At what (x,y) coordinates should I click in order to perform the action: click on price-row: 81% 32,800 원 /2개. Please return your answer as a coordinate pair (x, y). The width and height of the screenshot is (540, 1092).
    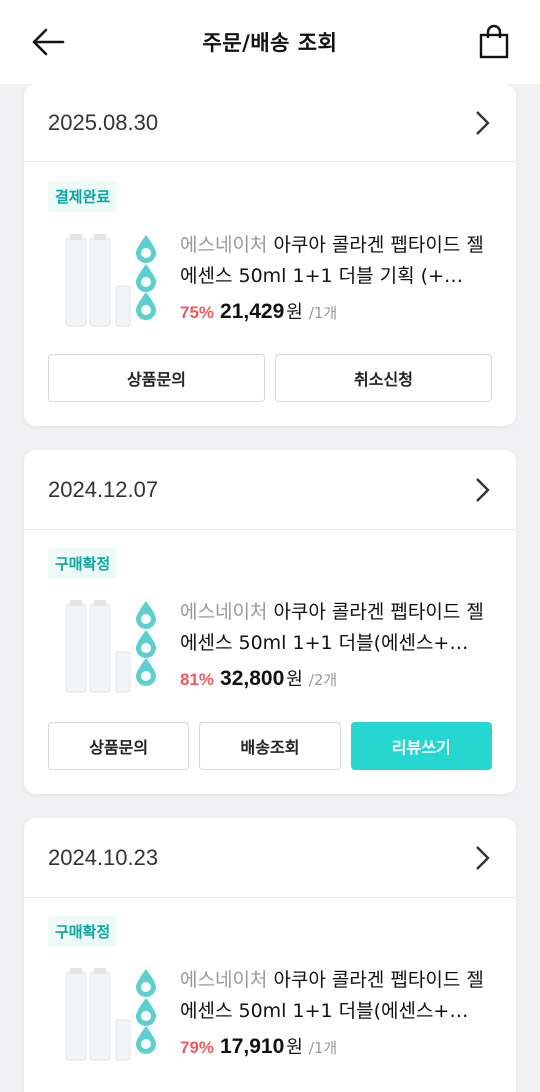
    Looking at the image, I should click on (338, 678).